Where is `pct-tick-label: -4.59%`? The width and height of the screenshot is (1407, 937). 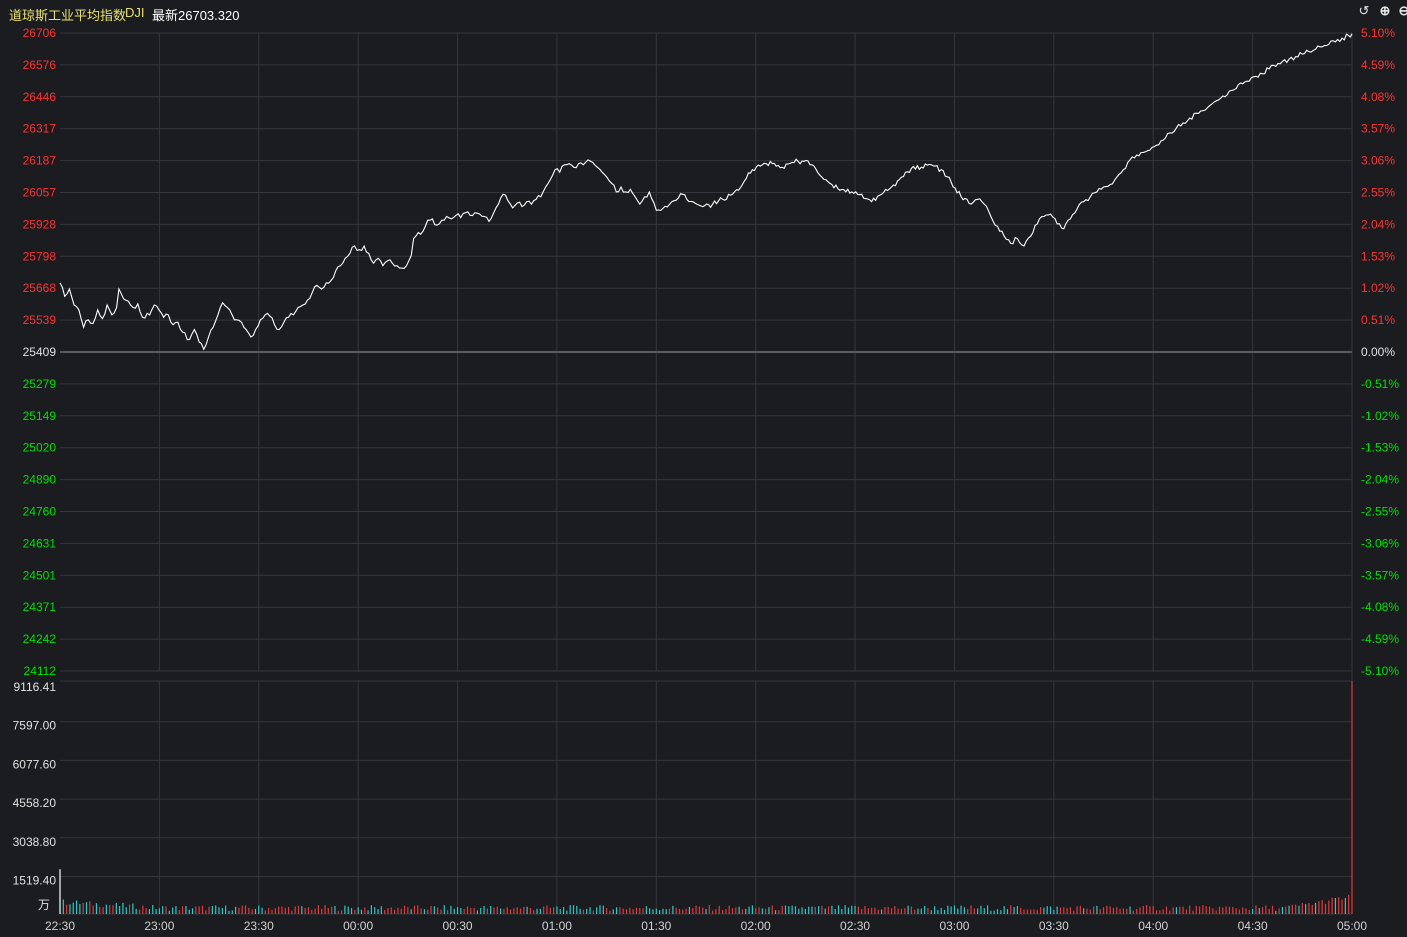
pct-tick-label: -4.59% is located at coordinates (1380, 639).